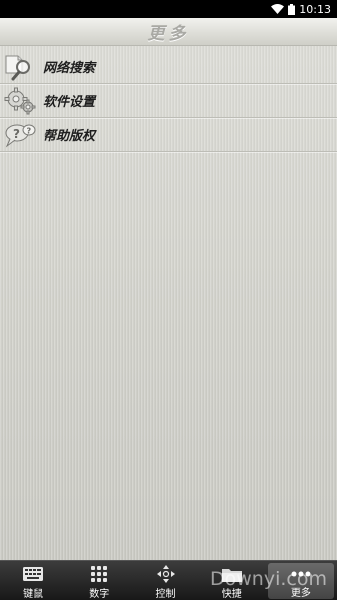  Describe the element at coordinates (168, 67) in the screenshot. I see `menu-item-network-search: 网络搜索` at that location.